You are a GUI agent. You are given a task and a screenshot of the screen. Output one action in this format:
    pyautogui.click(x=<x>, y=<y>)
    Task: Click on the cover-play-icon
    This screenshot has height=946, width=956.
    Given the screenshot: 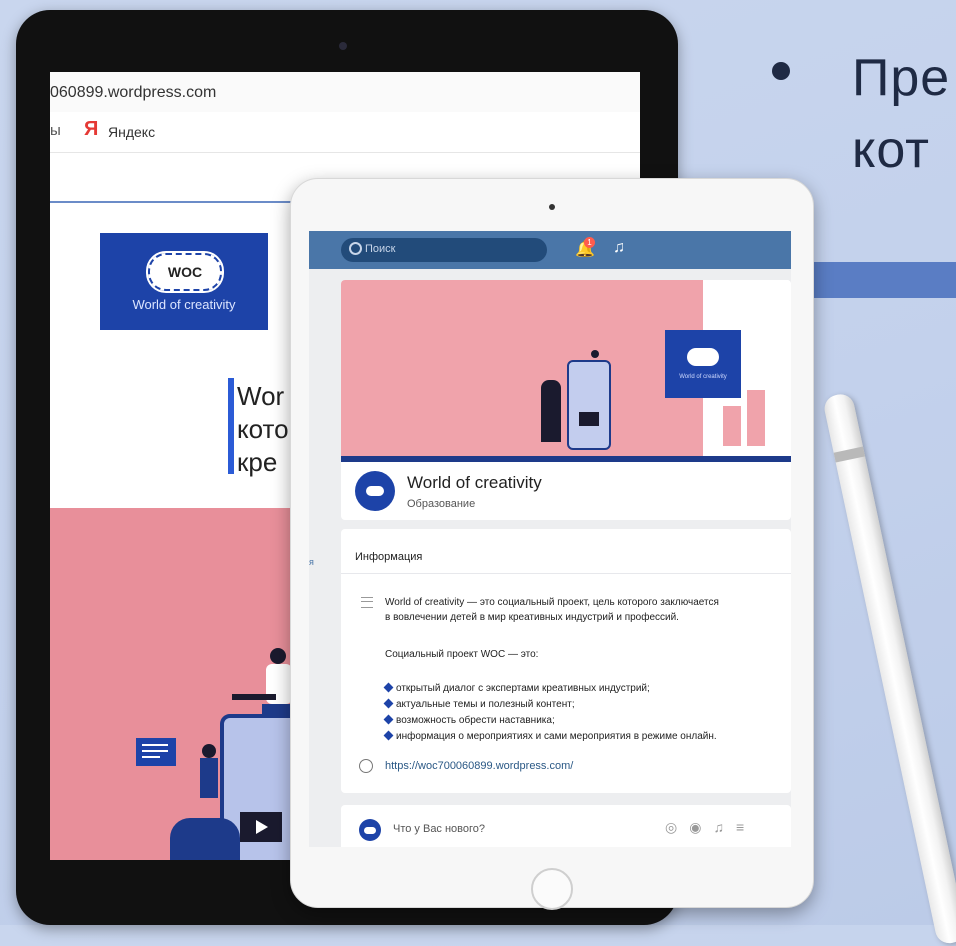 What is the action you would take?
    pyautogui.click(x=589, y=419)
    